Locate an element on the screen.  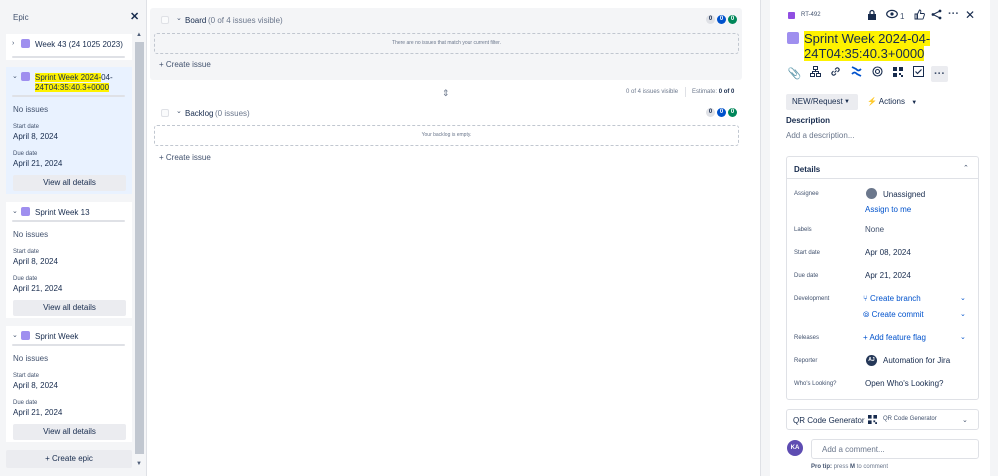
scroll-up-icon: ▲ is located at coordinates (139, 35).